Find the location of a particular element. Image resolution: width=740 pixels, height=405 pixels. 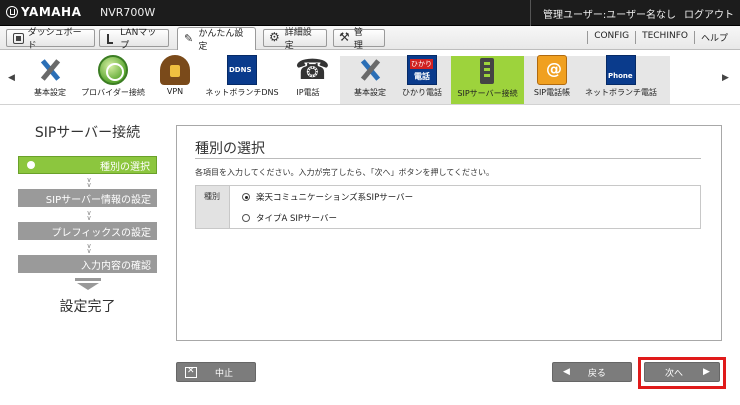

header-divider is located at coordinates (531, 13).